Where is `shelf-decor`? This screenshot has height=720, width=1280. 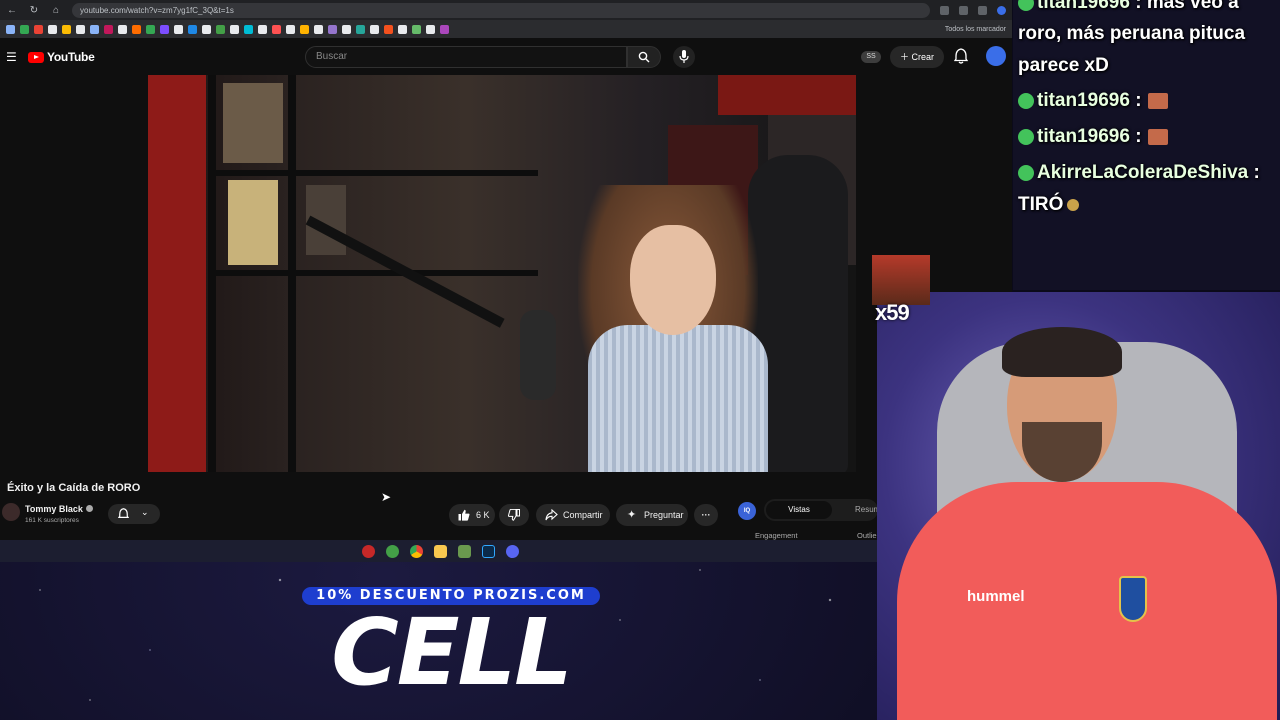 shelf-decor is located at coordinates (373, 173).